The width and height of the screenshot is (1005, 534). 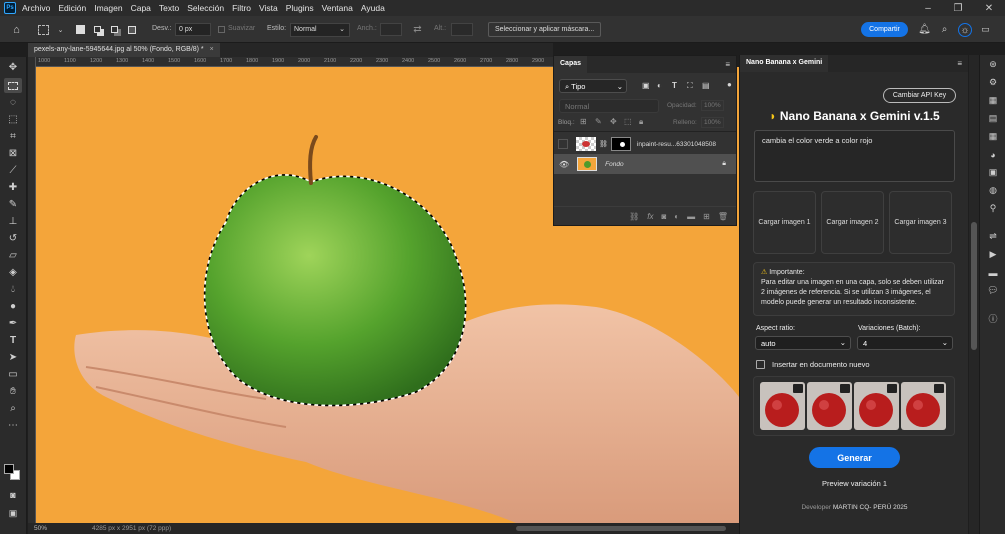 I want to click on filter-pixel-icon: ▣, so click(x=646, y=85).